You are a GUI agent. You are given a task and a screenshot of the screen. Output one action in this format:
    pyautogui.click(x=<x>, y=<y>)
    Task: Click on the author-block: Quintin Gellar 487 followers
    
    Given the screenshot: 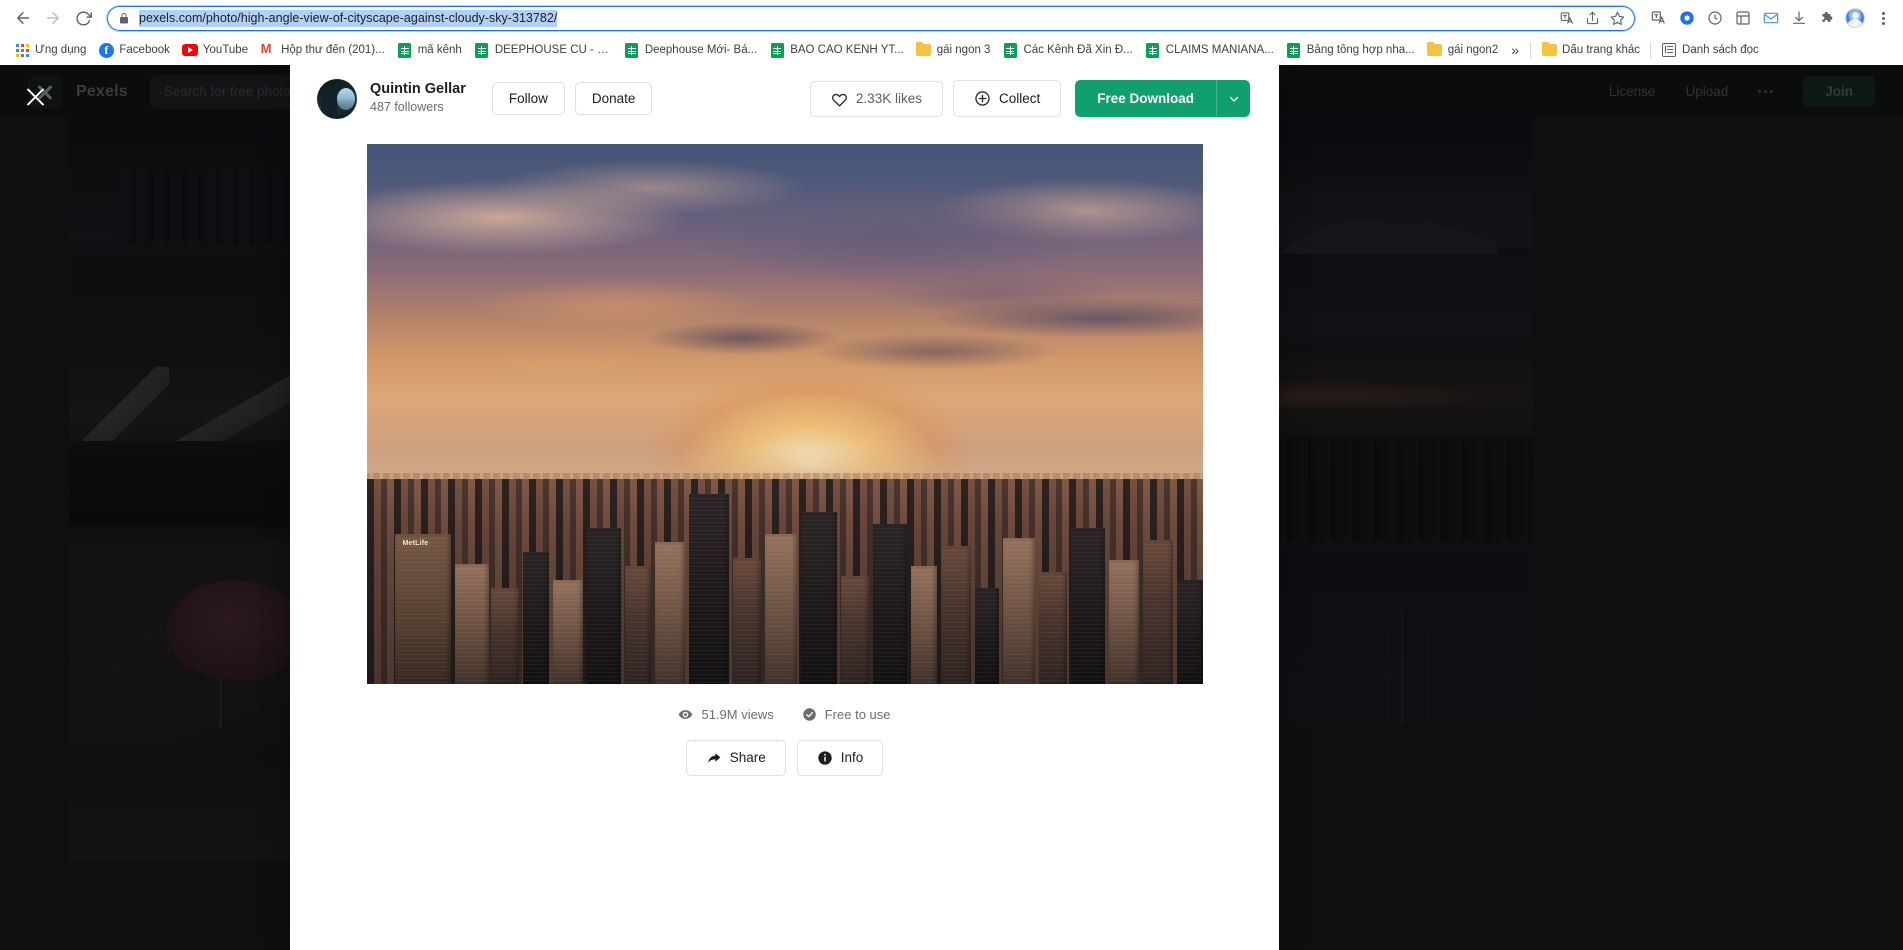 What is the action you would take?
    pyautogui.click(x=391, y=98)
    